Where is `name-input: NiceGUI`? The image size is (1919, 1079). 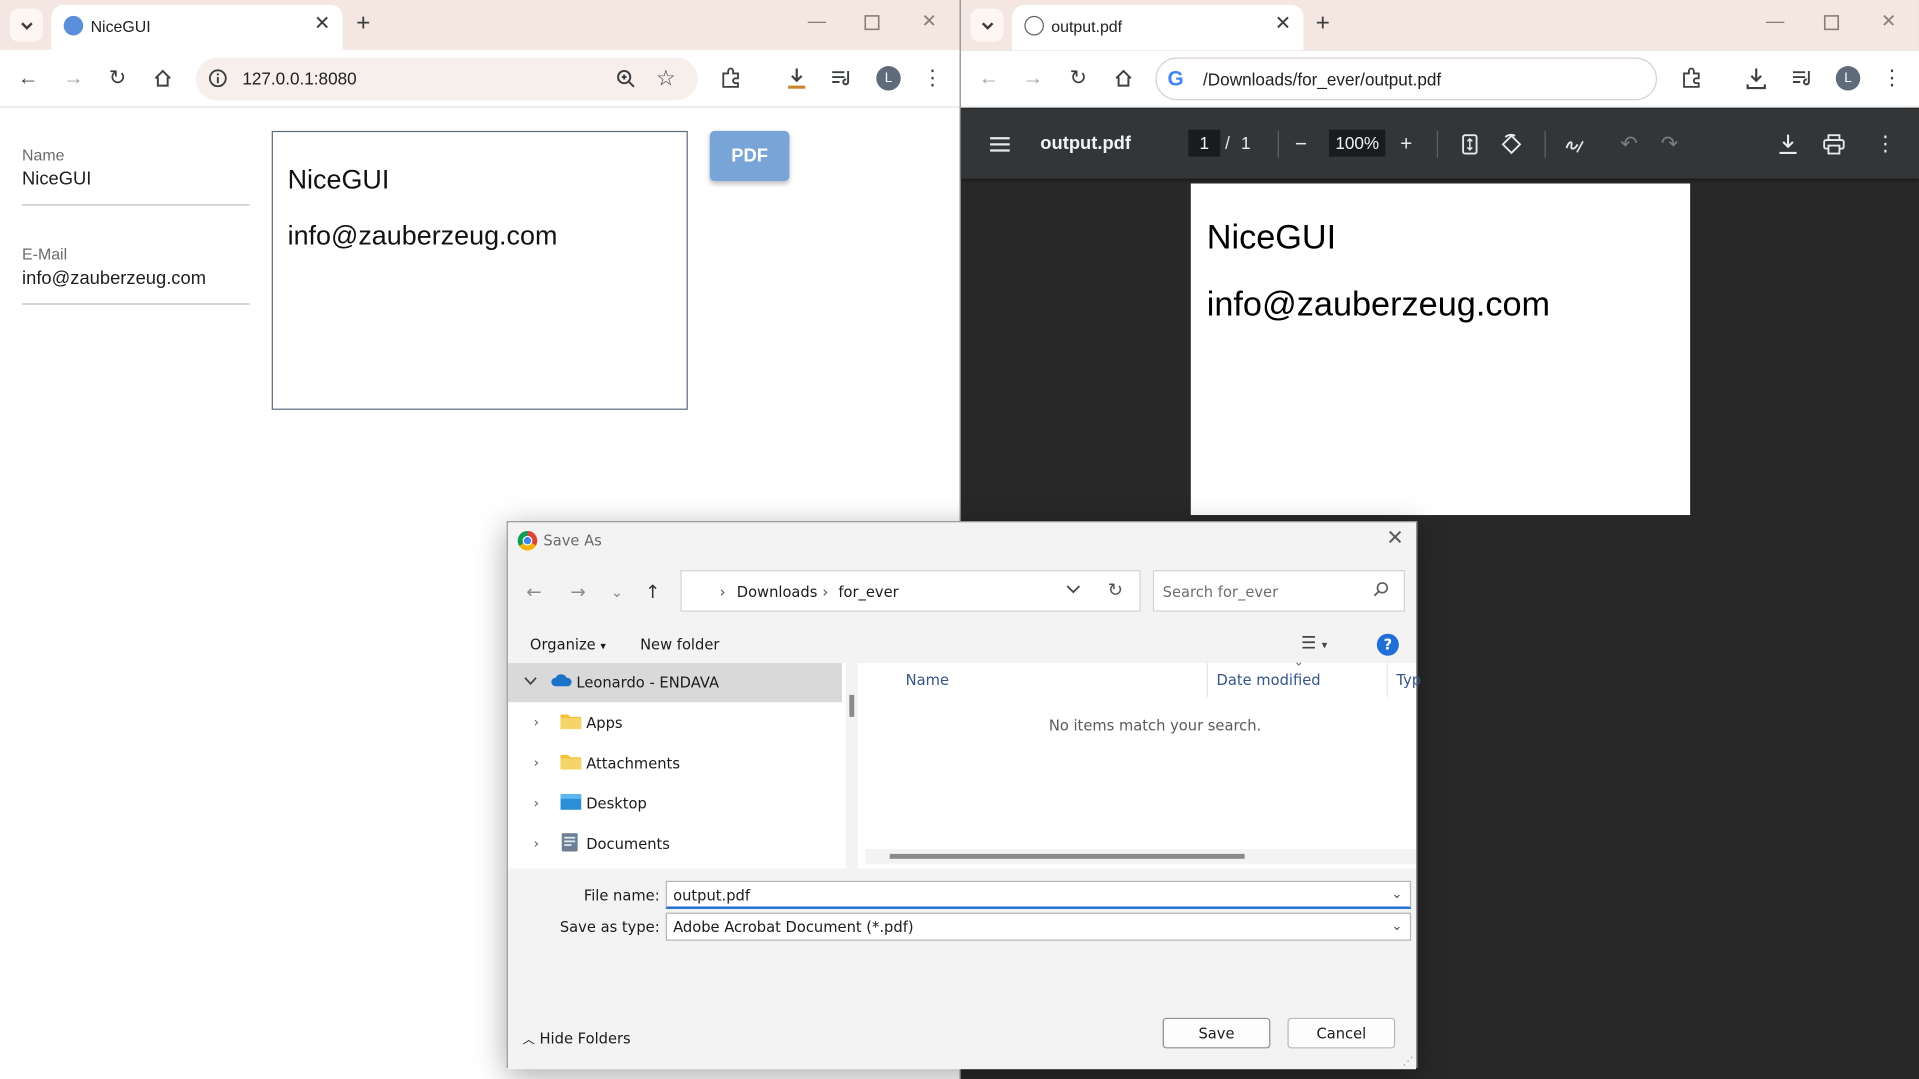 name-input: NiceGUI is located at coordinates (136, 187).